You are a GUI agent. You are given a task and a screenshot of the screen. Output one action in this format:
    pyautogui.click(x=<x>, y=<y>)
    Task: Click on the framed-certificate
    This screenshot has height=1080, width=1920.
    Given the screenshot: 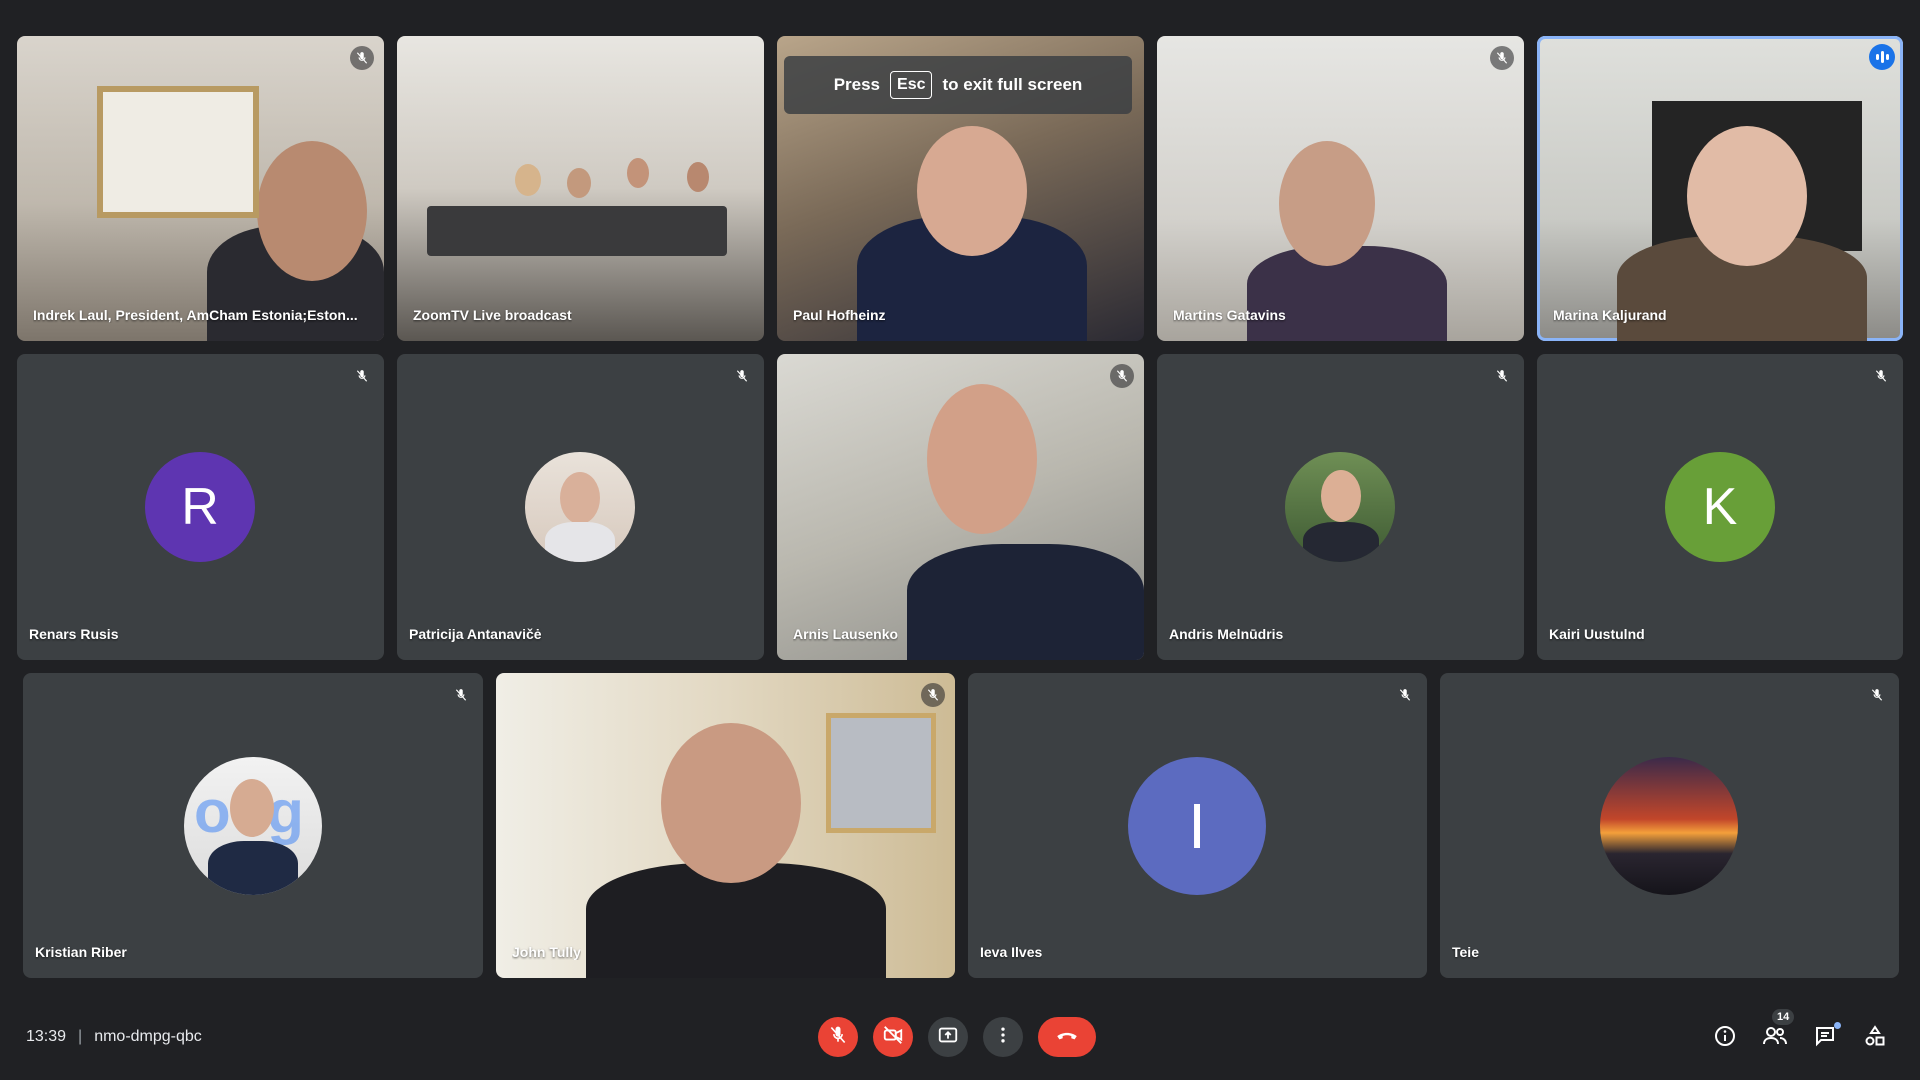 What is the action you would take?
    pyautogui.click(x=178, y=152)
    